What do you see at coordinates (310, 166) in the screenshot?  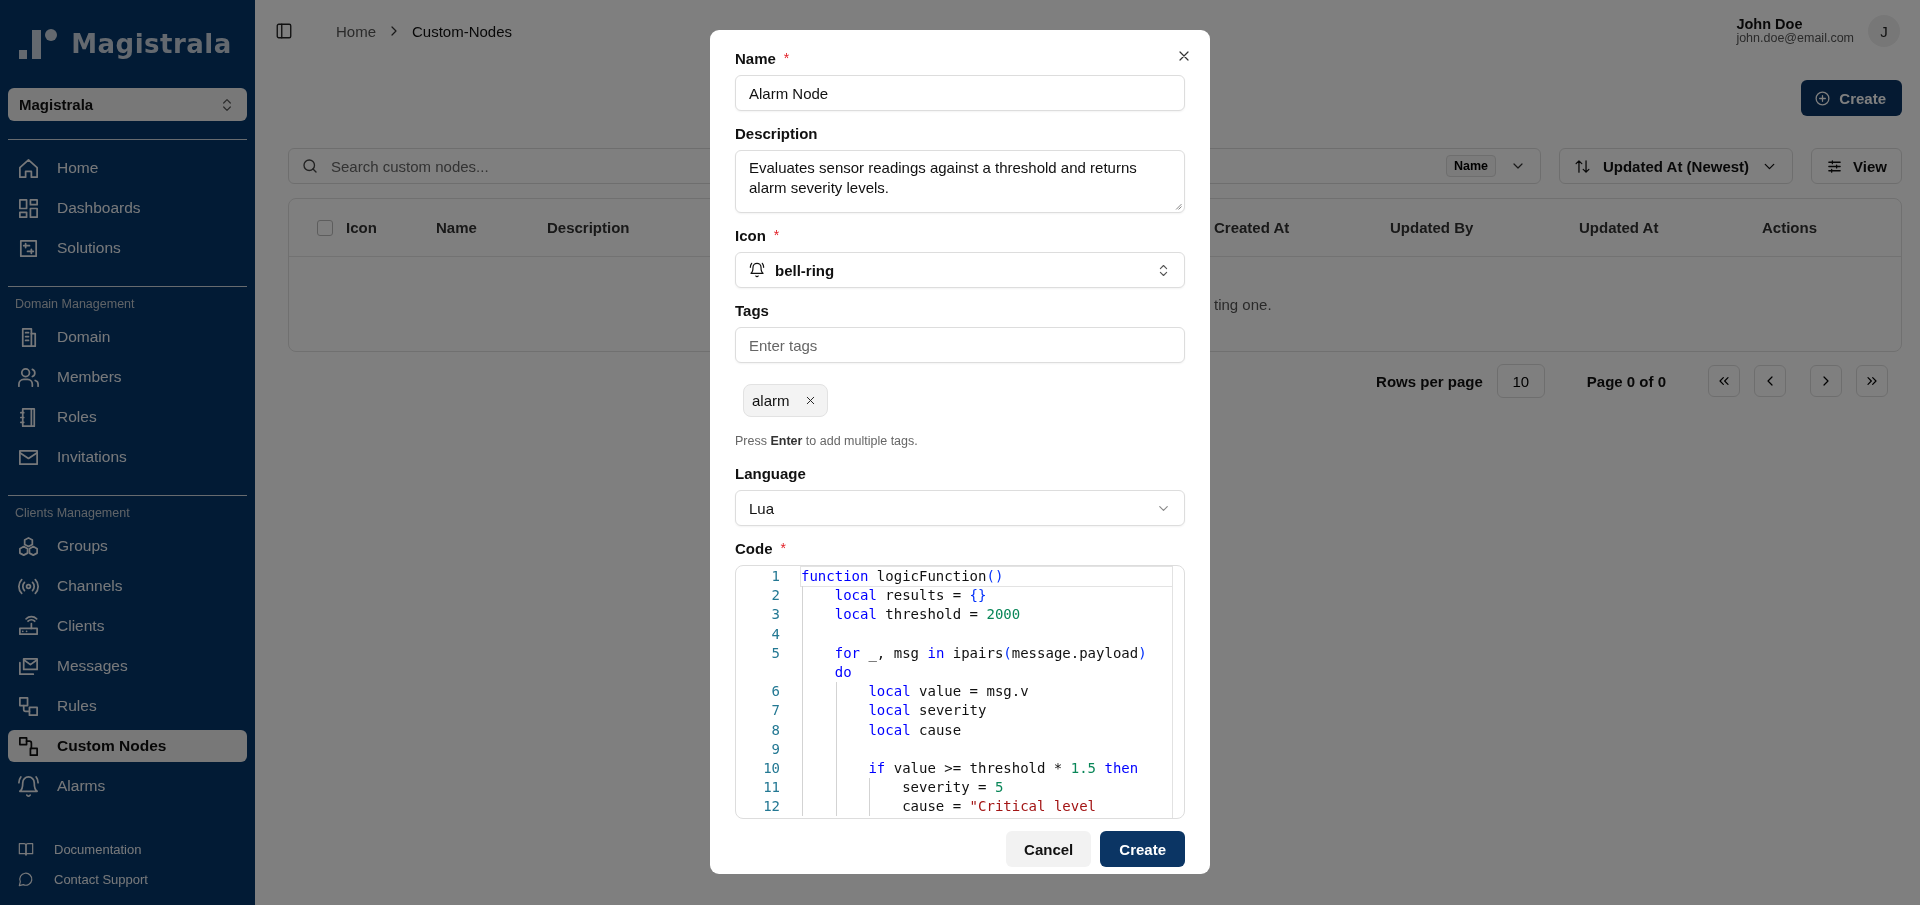 I see `search-icon` at bounding box center [310, 166].